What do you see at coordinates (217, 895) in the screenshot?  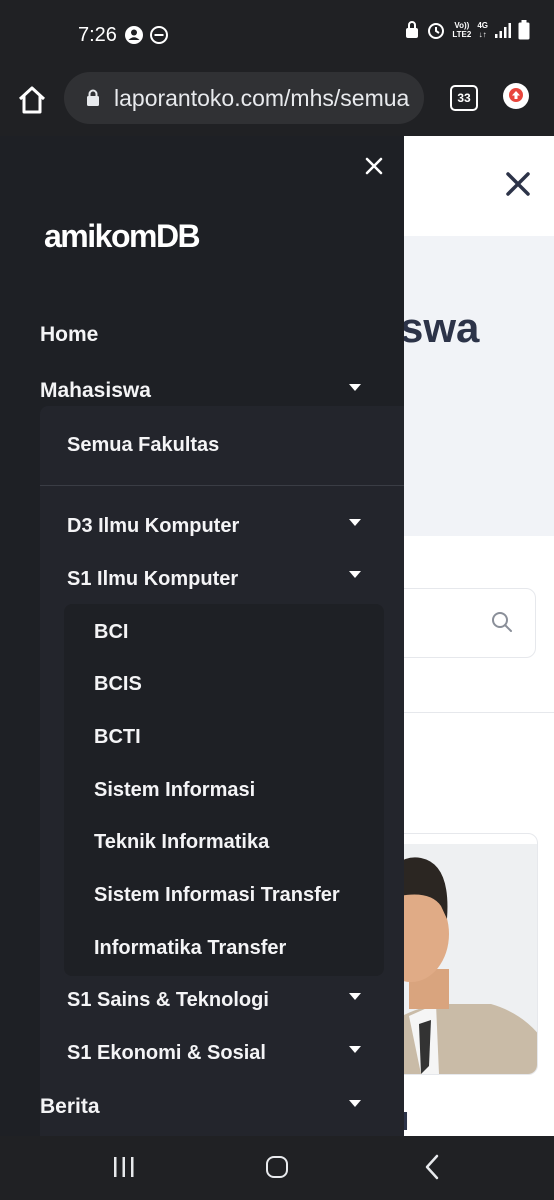 I see `menu-item-sistem-informasi-transfer: Sistem Informasi Transfer` at bounding box center [217, 895].